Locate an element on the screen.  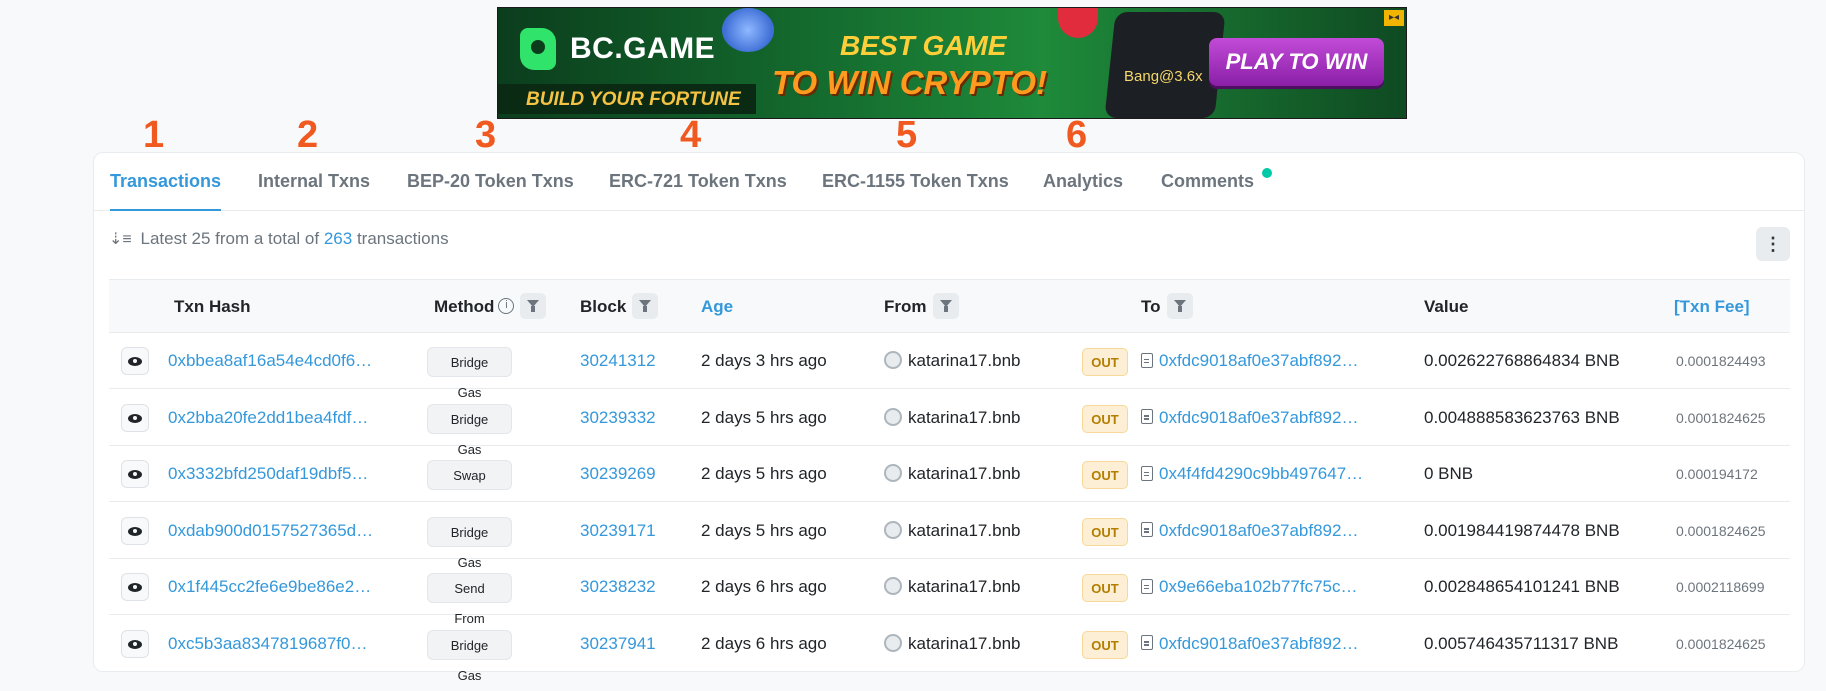
tab-comments: Comments is located at coordinates (1217, 182).